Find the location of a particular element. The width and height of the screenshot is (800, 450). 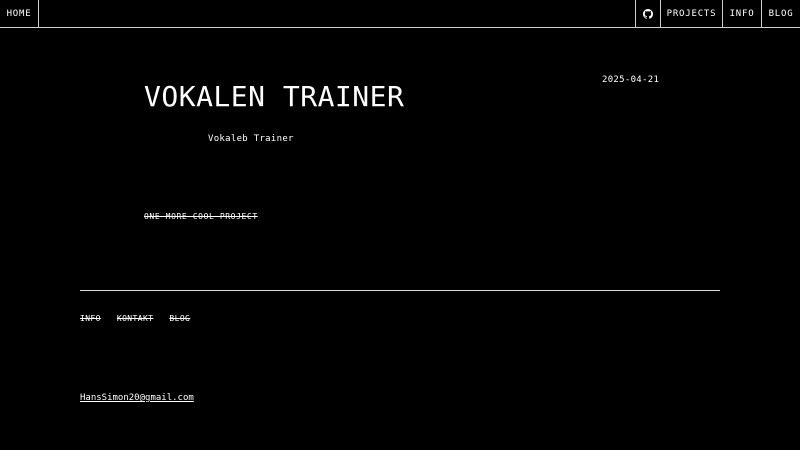

nav-projects-link: PROJECTS is located at coordinates (692, 14).